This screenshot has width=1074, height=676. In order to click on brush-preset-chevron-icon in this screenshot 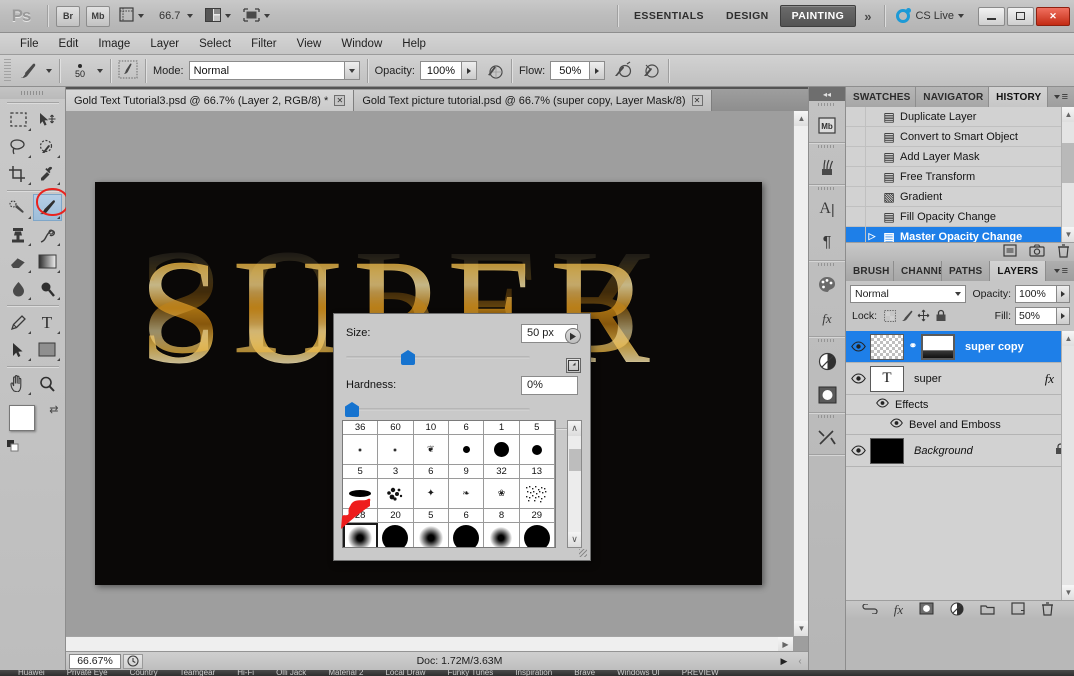, I will do `click(49, 70)`.